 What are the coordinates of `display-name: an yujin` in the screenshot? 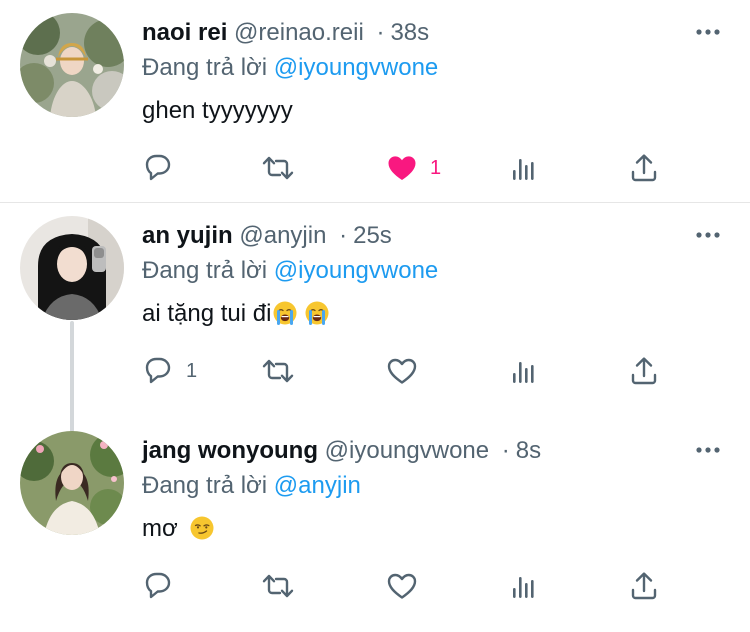 It's located at (187, 235).